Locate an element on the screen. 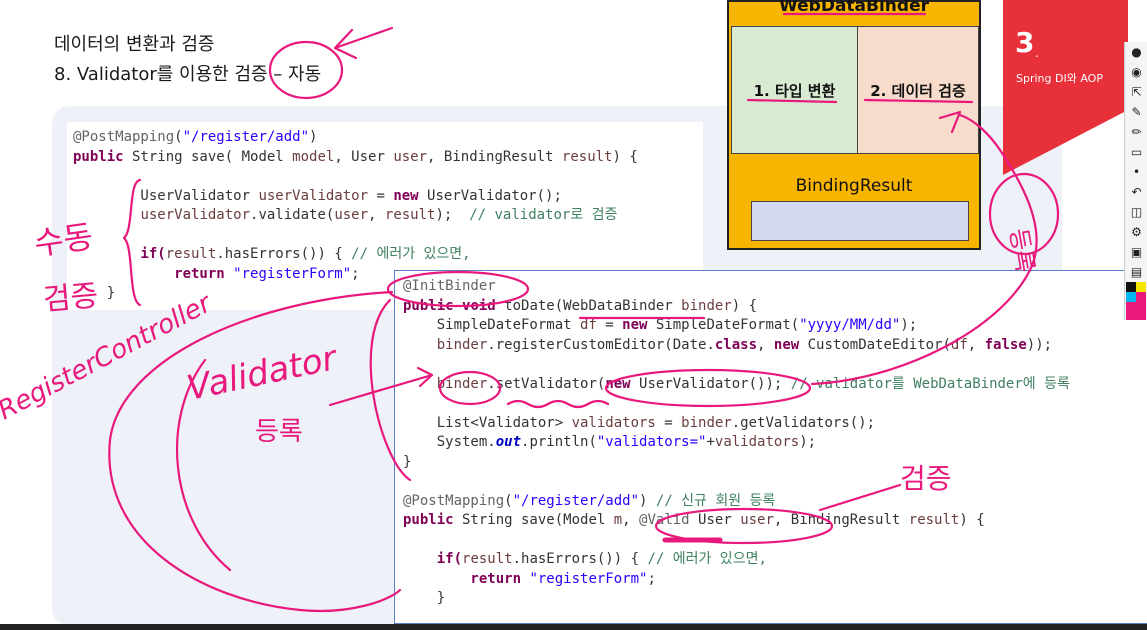 The image size is (1147, 630). code-token: System. is located at coordinates (449, 442).